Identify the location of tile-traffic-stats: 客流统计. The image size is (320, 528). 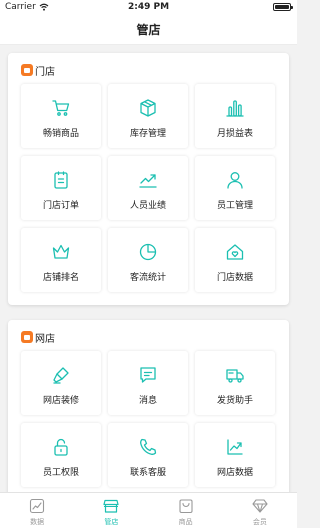
(148, 260).